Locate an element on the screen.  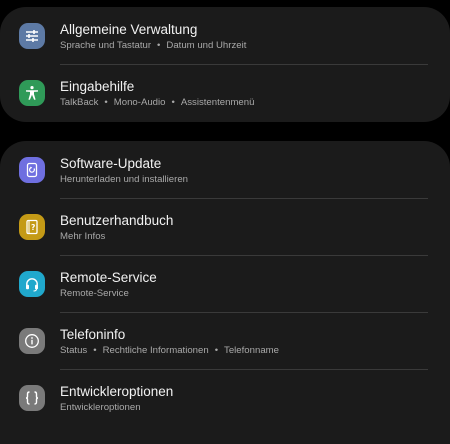
setting-subtitle: Entwickleroptionen is located at coordinates (100, 407).